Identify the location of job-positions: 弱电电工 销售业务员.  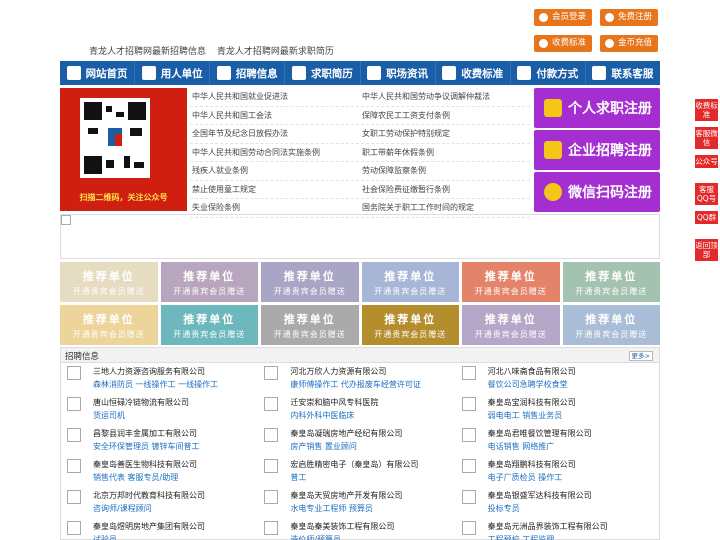
(573, 415).